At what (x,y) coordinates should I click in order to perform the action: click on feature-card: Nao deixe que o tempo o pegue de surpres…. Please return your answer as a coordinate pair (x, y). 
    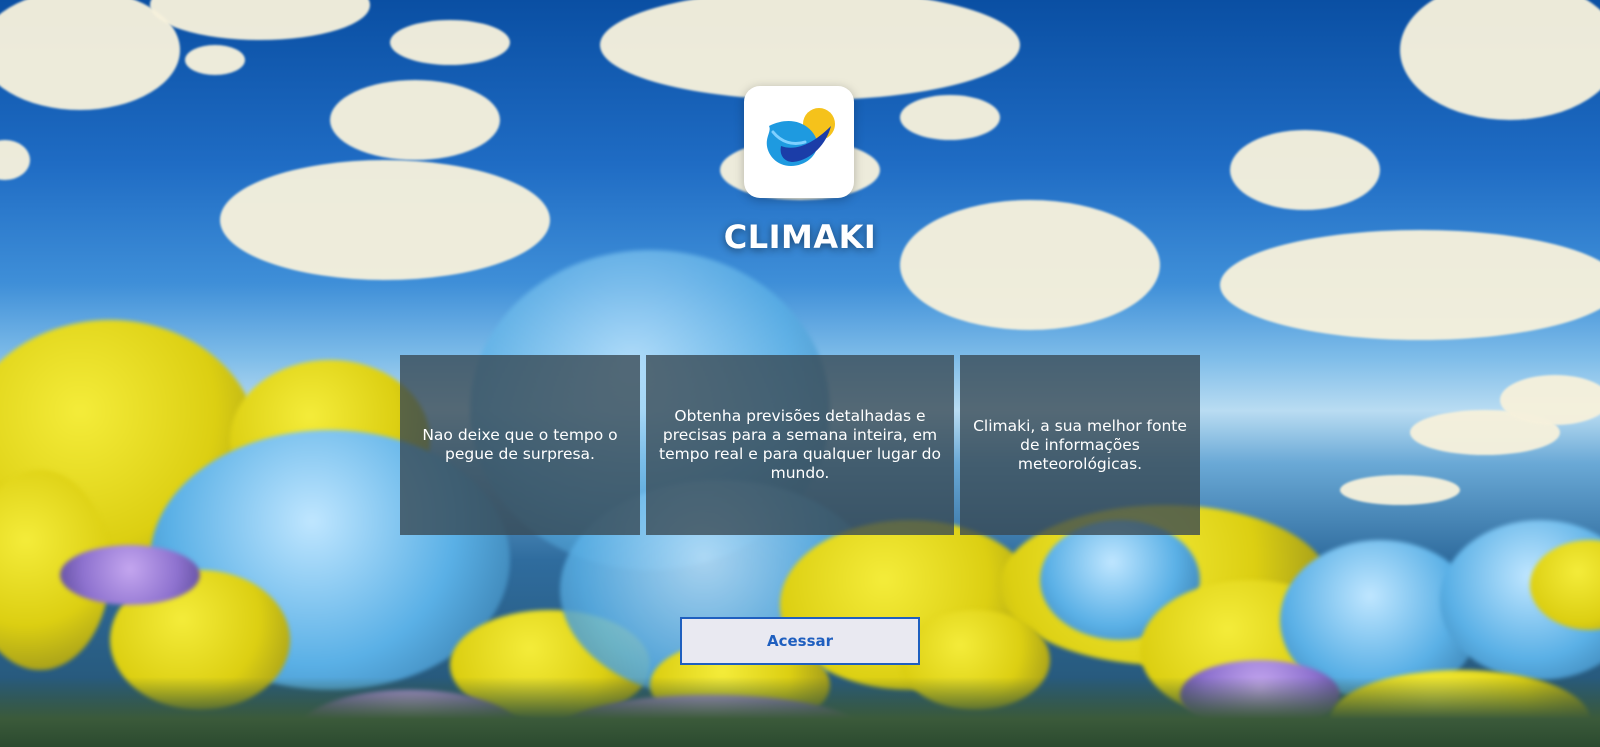
    Looking at the image, I should click on (520, 445).